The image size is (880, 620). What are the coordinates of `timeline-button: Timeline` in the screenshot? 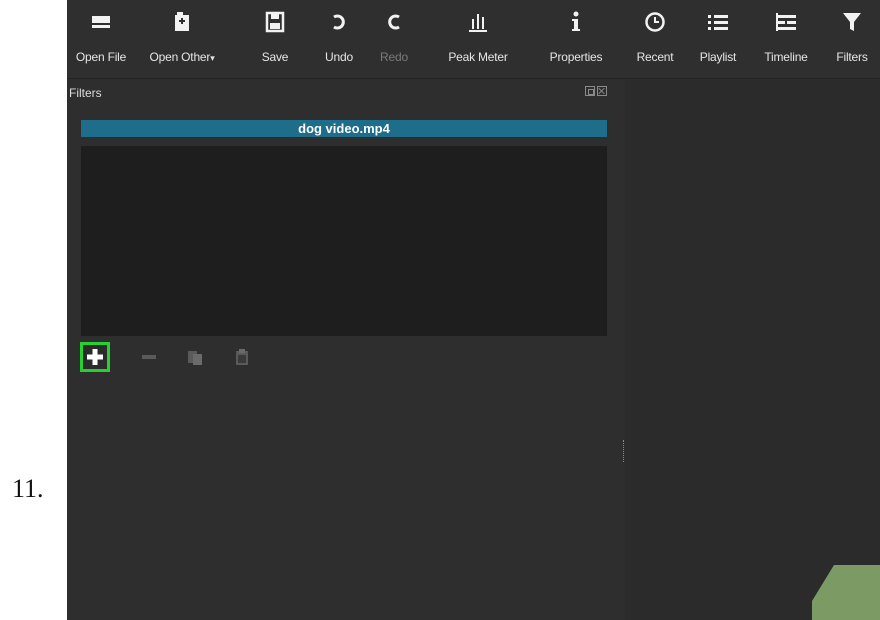 It's located at (786, 39).